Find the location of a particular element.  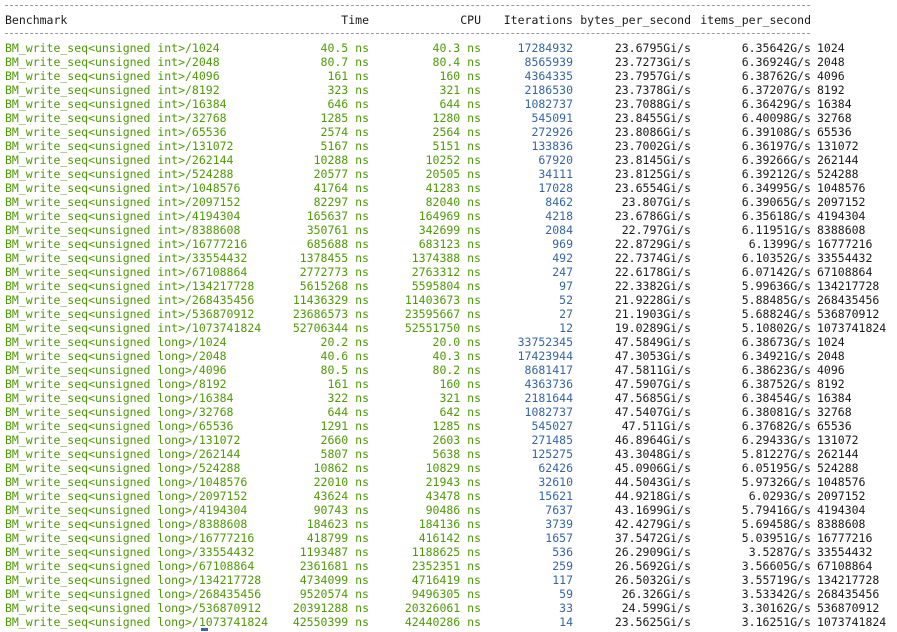

benchmark-name: BM_write_seq<unsigned int>/8388608 is located at coordinates (123, 230).